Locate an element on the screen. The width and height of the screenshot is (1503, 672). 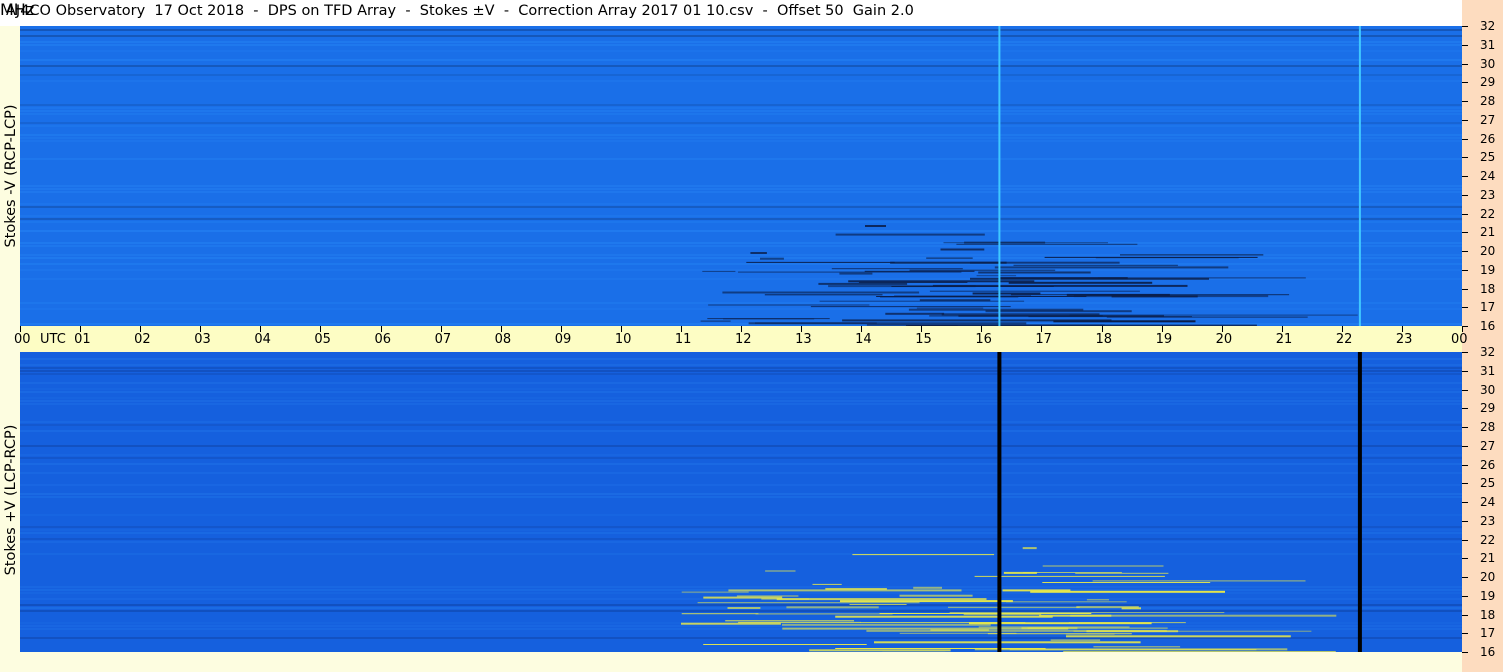
frequency-tick-label: 32 is located at coordinates (1488, 352).